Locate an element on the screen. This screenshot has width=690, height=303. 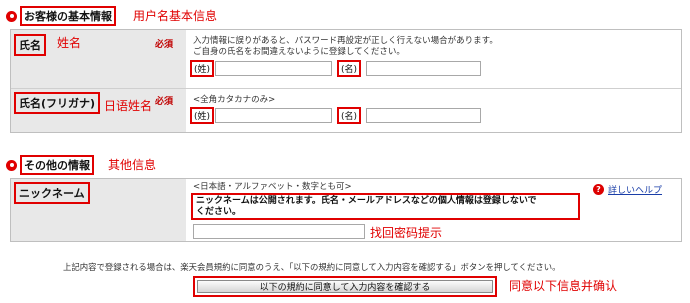
kana-name-annotation: 日语姓名 is located at coordinates (128, 106).